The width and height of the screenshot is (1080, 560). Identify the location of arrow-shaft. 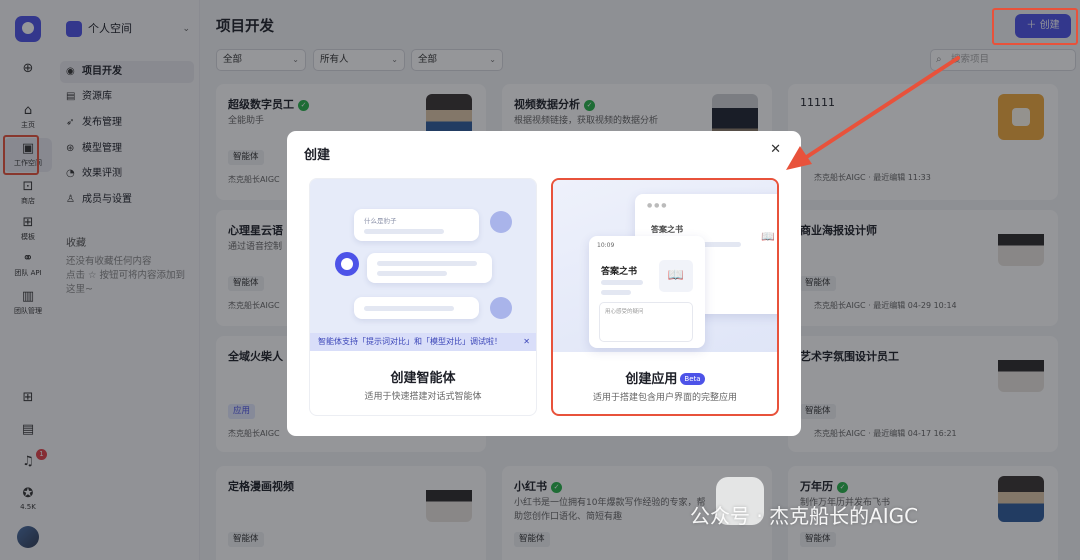
(880, 109).